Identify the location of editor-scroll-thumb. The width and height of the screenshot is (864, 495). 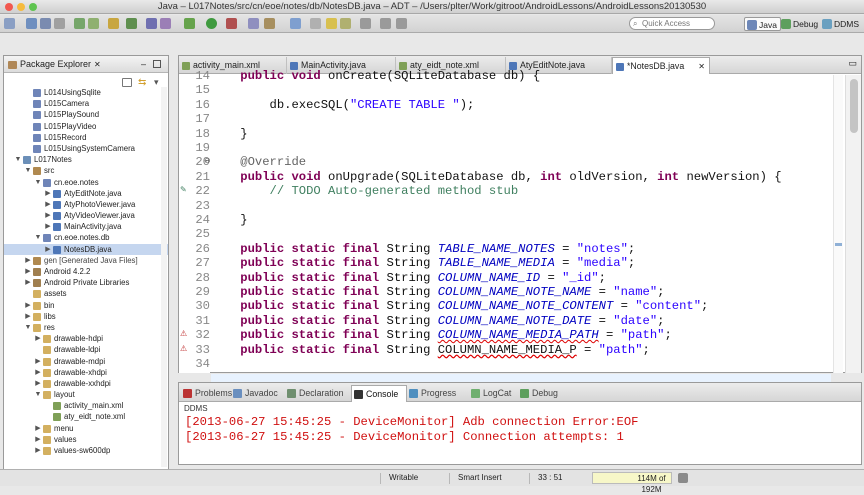
(854, 106).